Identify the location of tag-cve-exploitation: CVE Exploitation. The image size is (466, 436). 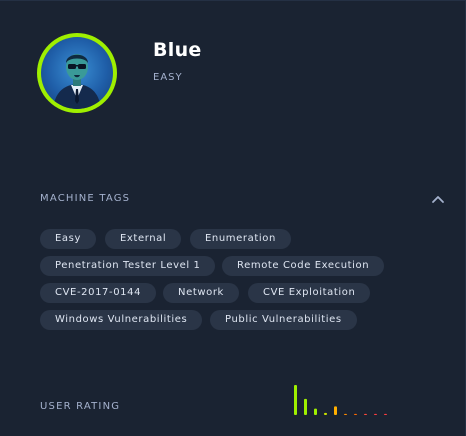
(309, 293).